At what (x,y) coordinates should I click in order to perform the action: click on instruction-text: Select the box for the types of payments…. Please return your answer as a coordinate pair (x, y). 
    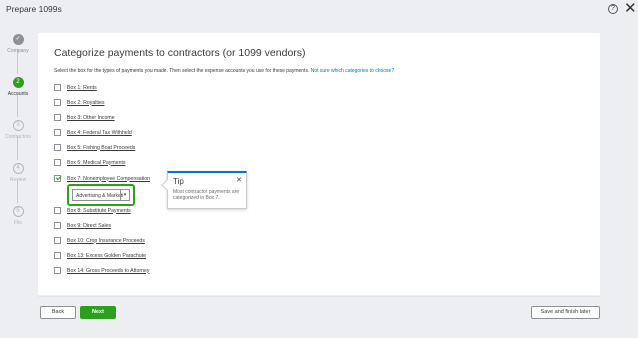
    Looking at the image, I should click on (182, 71).